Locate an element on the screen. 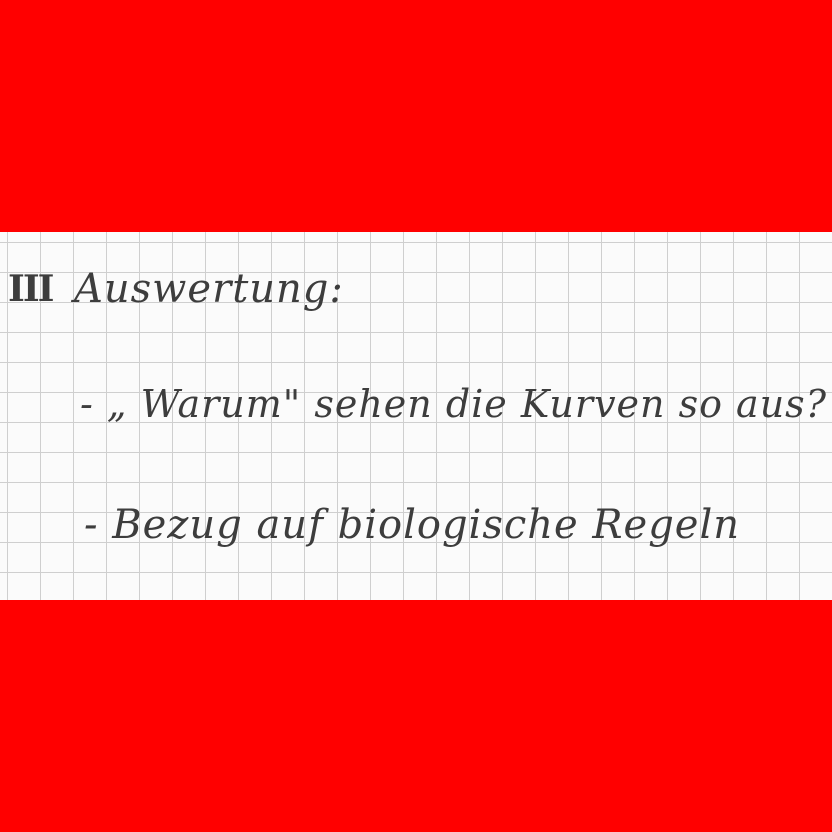 The width and height of the screenshot is (832, 832). bullet-item: - „ Warum" sehen die Kurven so aus? is located at coordinates (454, 404).